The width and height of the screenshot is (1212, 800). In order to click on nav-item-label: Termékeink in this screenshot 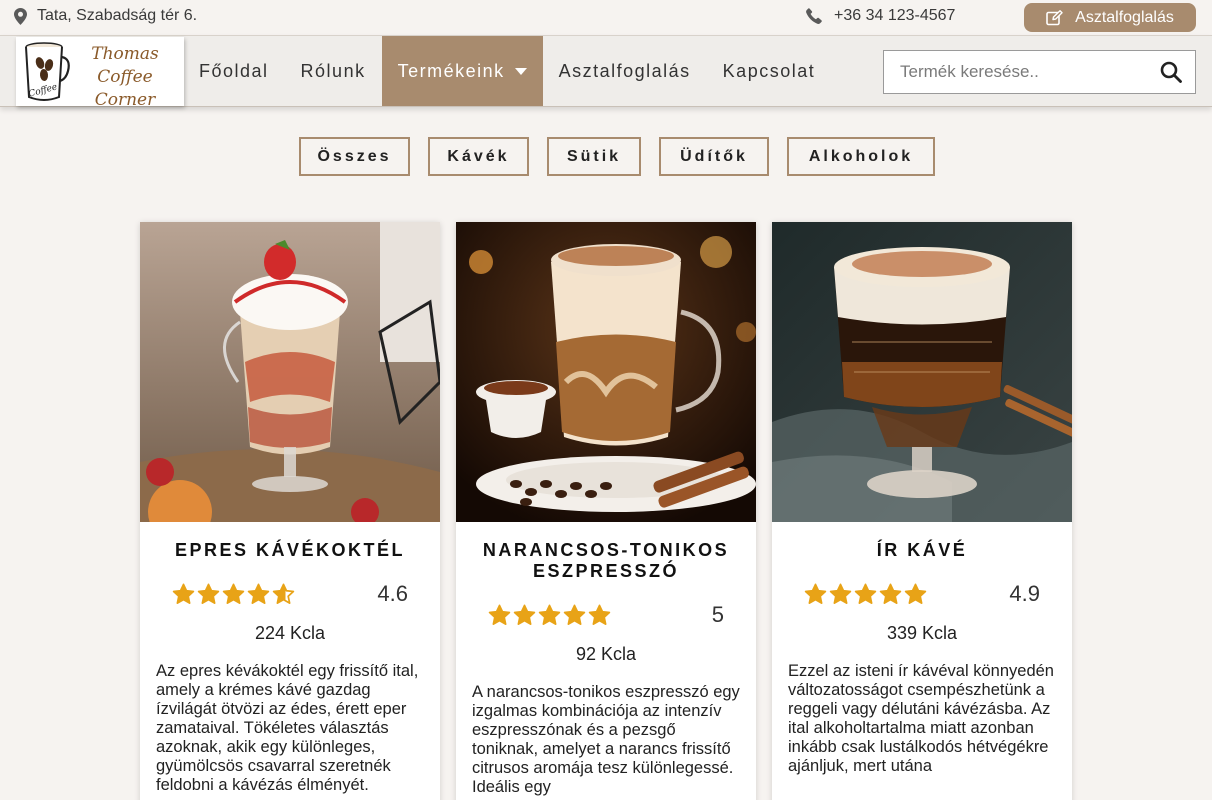, I will do `click(451, 70)`.